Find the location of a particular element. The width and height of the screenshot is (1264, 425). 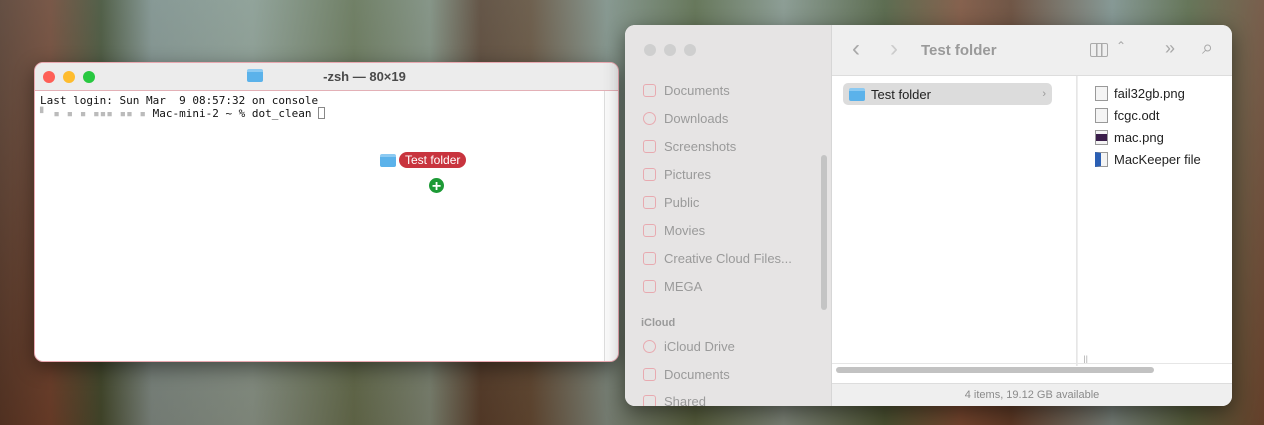

more-toolbar-button: » is located at coordinates (1170, 48).